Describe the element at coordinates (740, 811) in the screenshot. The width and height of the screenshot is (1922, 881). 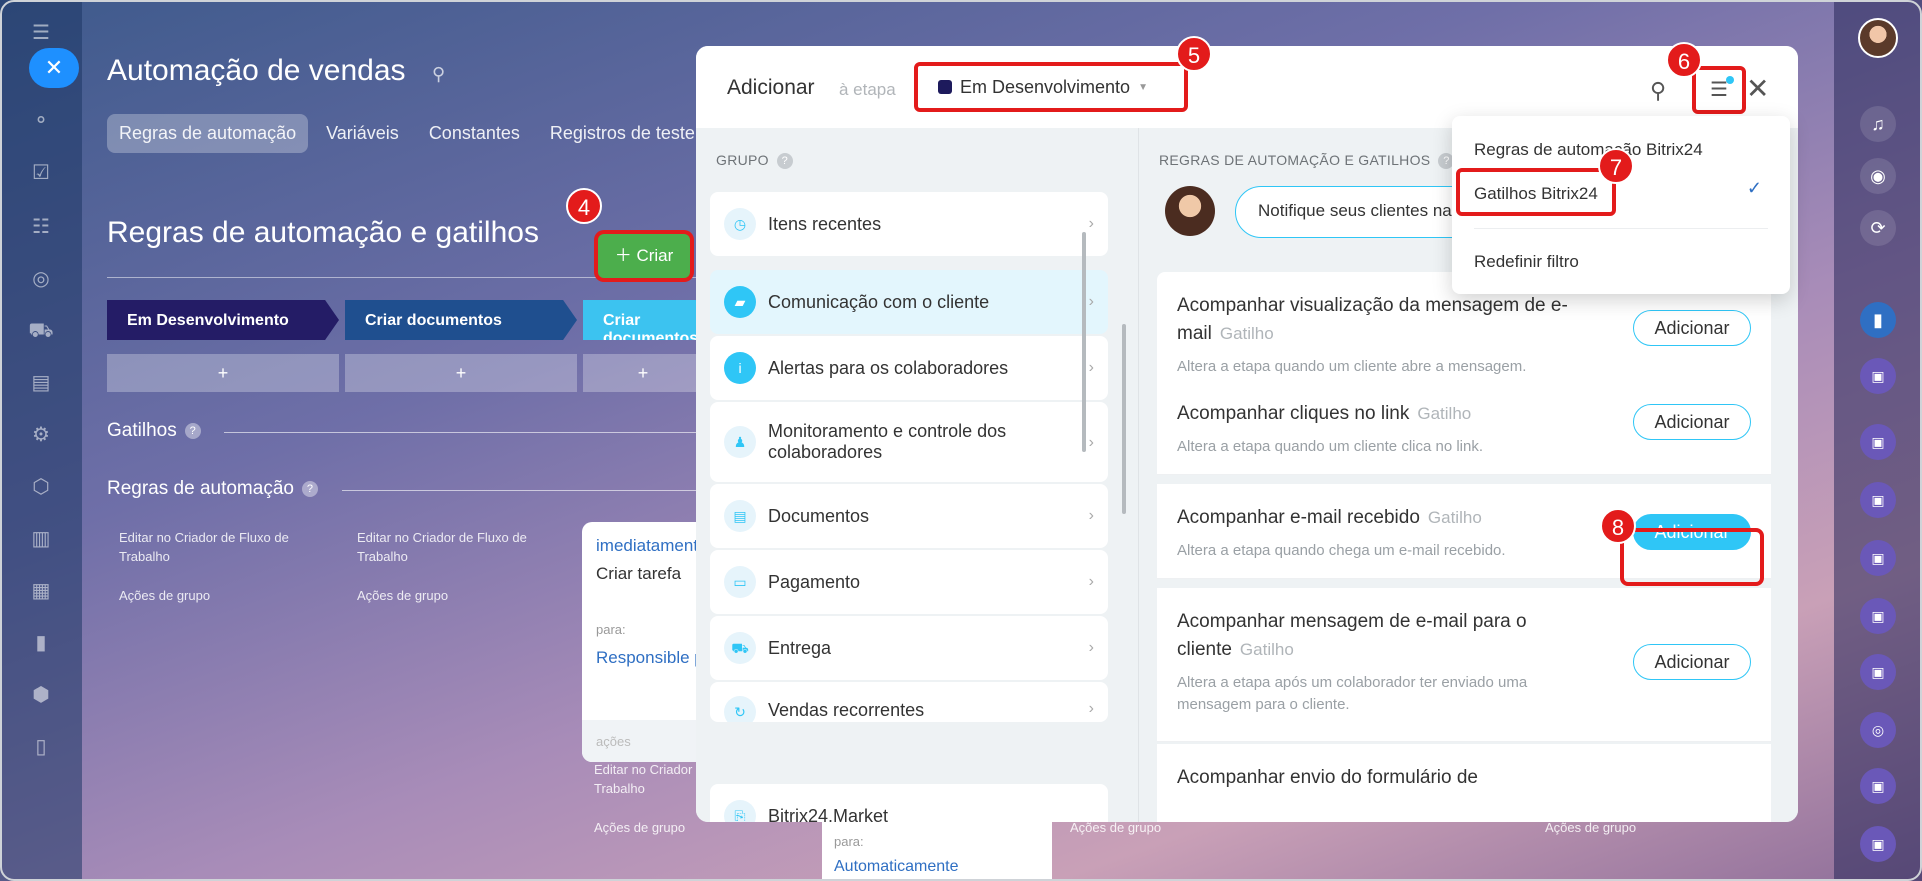
I see `market-icon: ⎘` at that location.